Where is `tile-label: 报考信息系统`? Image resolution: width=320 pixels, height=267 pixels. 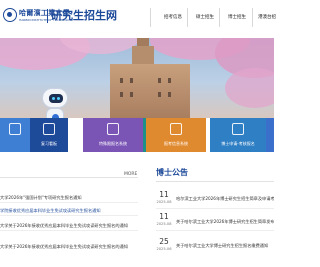 tile-label: 报考信息系统 is located at coordinates (176, 143).